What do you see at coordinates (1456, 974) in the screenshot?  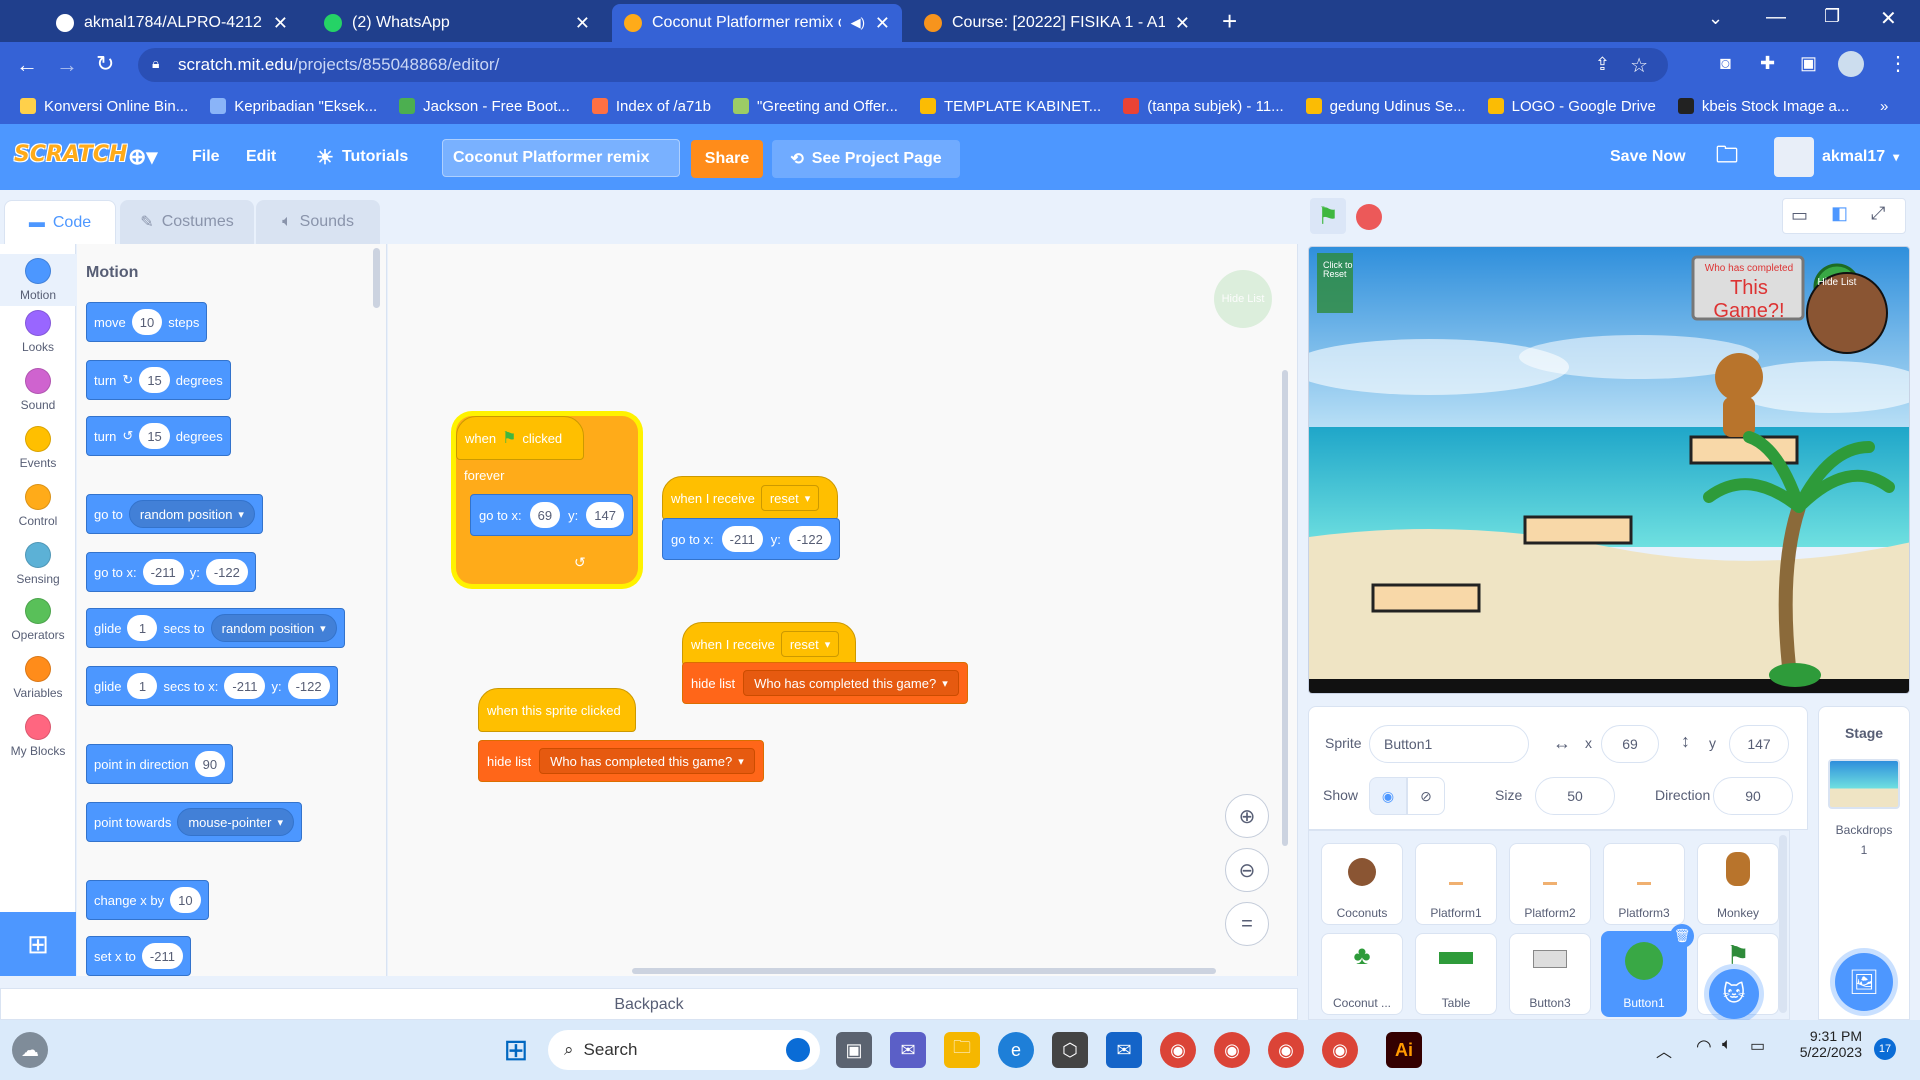 I see `sprite-tile: Table` at bounding box center [1456, 974].